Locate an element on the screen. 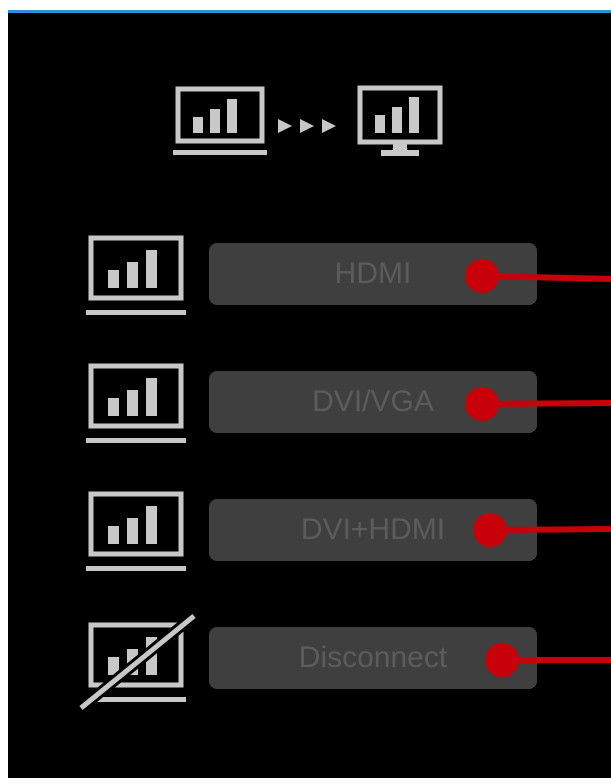  dvi-vga-button: DVI/VGA is located at coordinates (373, 402).